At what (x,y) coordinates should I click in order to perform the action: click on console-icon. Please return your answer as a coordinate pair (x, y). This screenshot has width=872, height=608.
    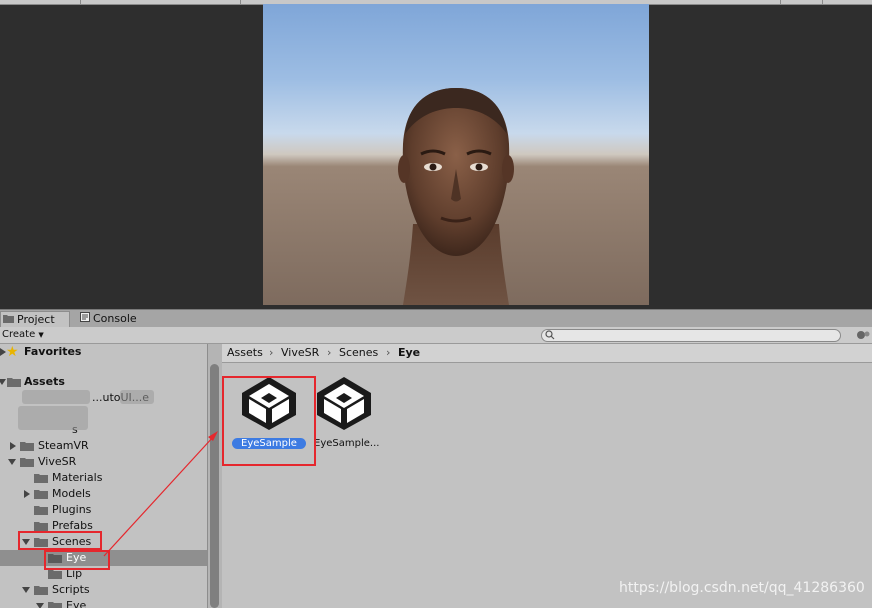
    Looking at the image, I should click on (85, 319).